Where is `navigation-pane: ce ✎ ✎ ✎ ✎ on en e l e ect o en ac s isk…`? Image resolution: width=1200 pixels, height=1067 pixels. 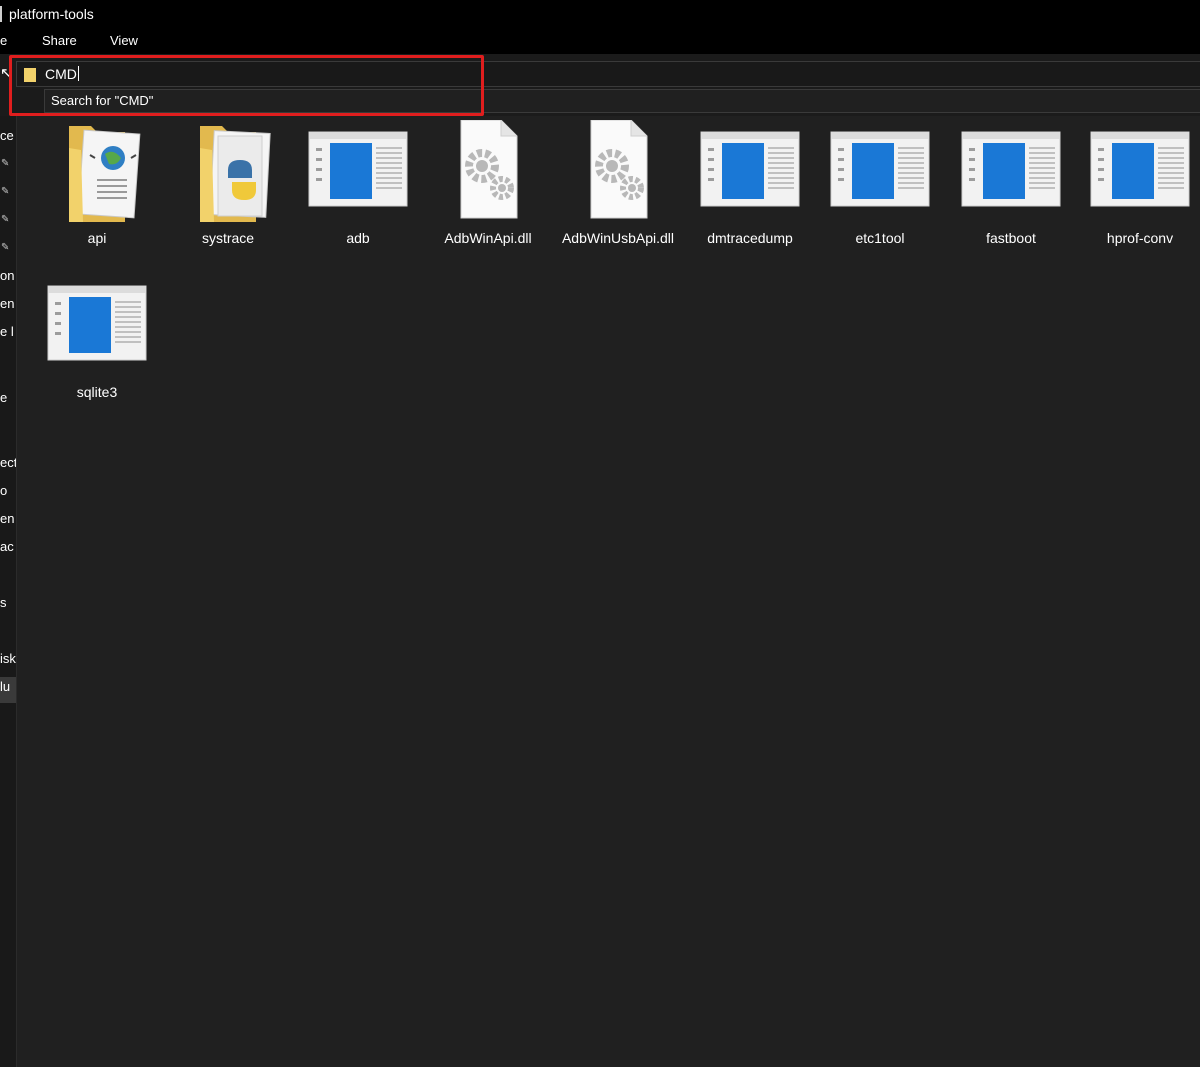 navigation-pane: ce ✎ ✎ ✎ ✎ on en e l e ect o en ac s isk… is located at coordinates (8, 591).